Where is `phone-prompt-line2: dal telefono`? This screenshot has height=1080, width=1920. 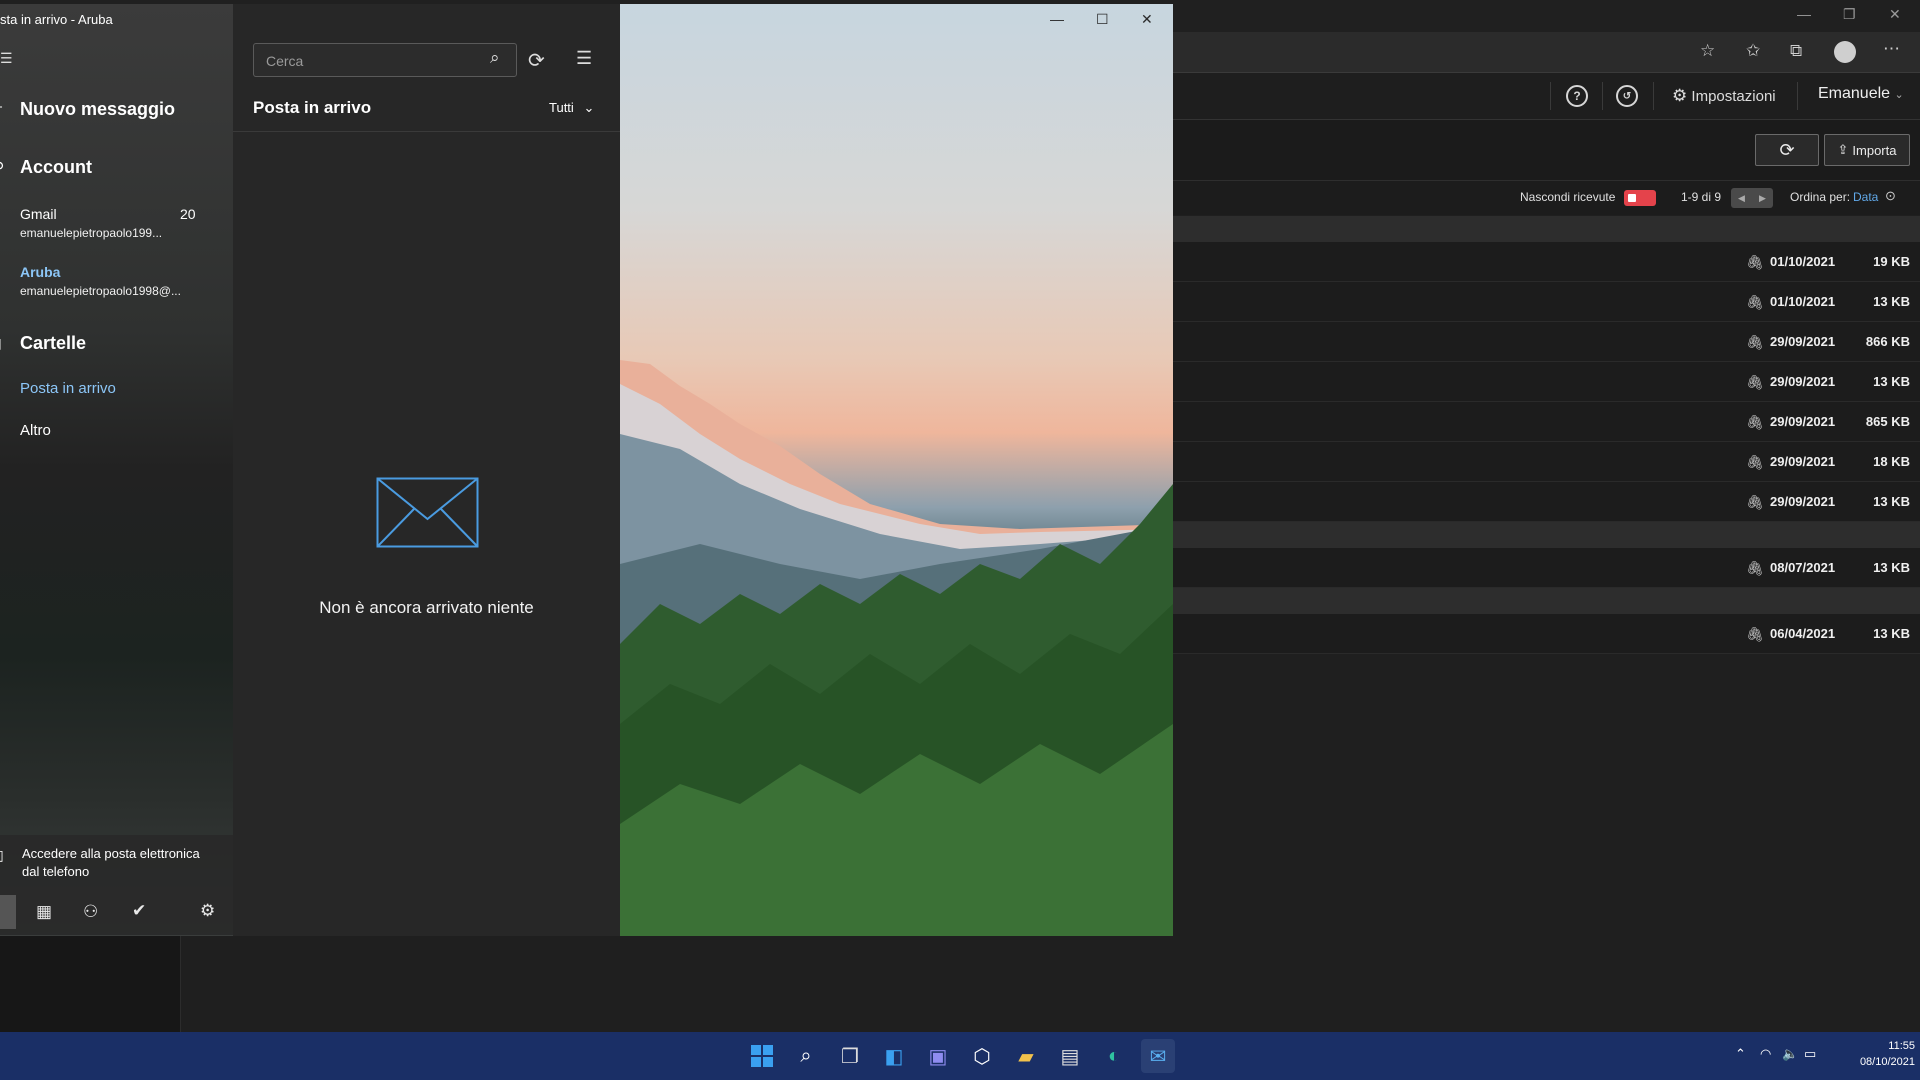 phone-prompt-line2: dal telefono is located at coordinates (55, 871).